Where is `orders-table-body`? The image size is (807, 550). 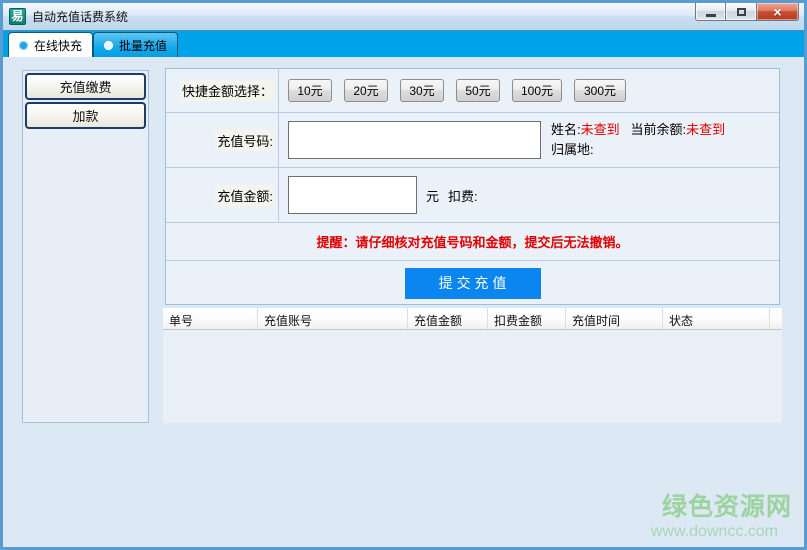
orders-table-body is located at coordinates (472, 376).